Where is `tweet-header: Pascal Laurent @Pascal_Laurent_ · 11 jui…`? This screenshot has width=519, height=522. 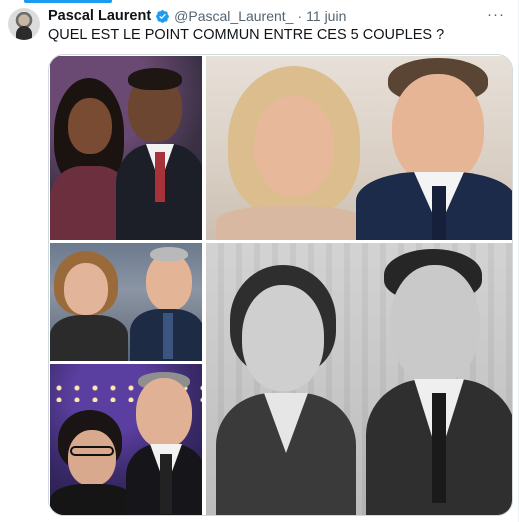
tweet-header: Pascal Laurent @Pascal_Laurent_ · 11 jui… is located at coordinates (197, 16).